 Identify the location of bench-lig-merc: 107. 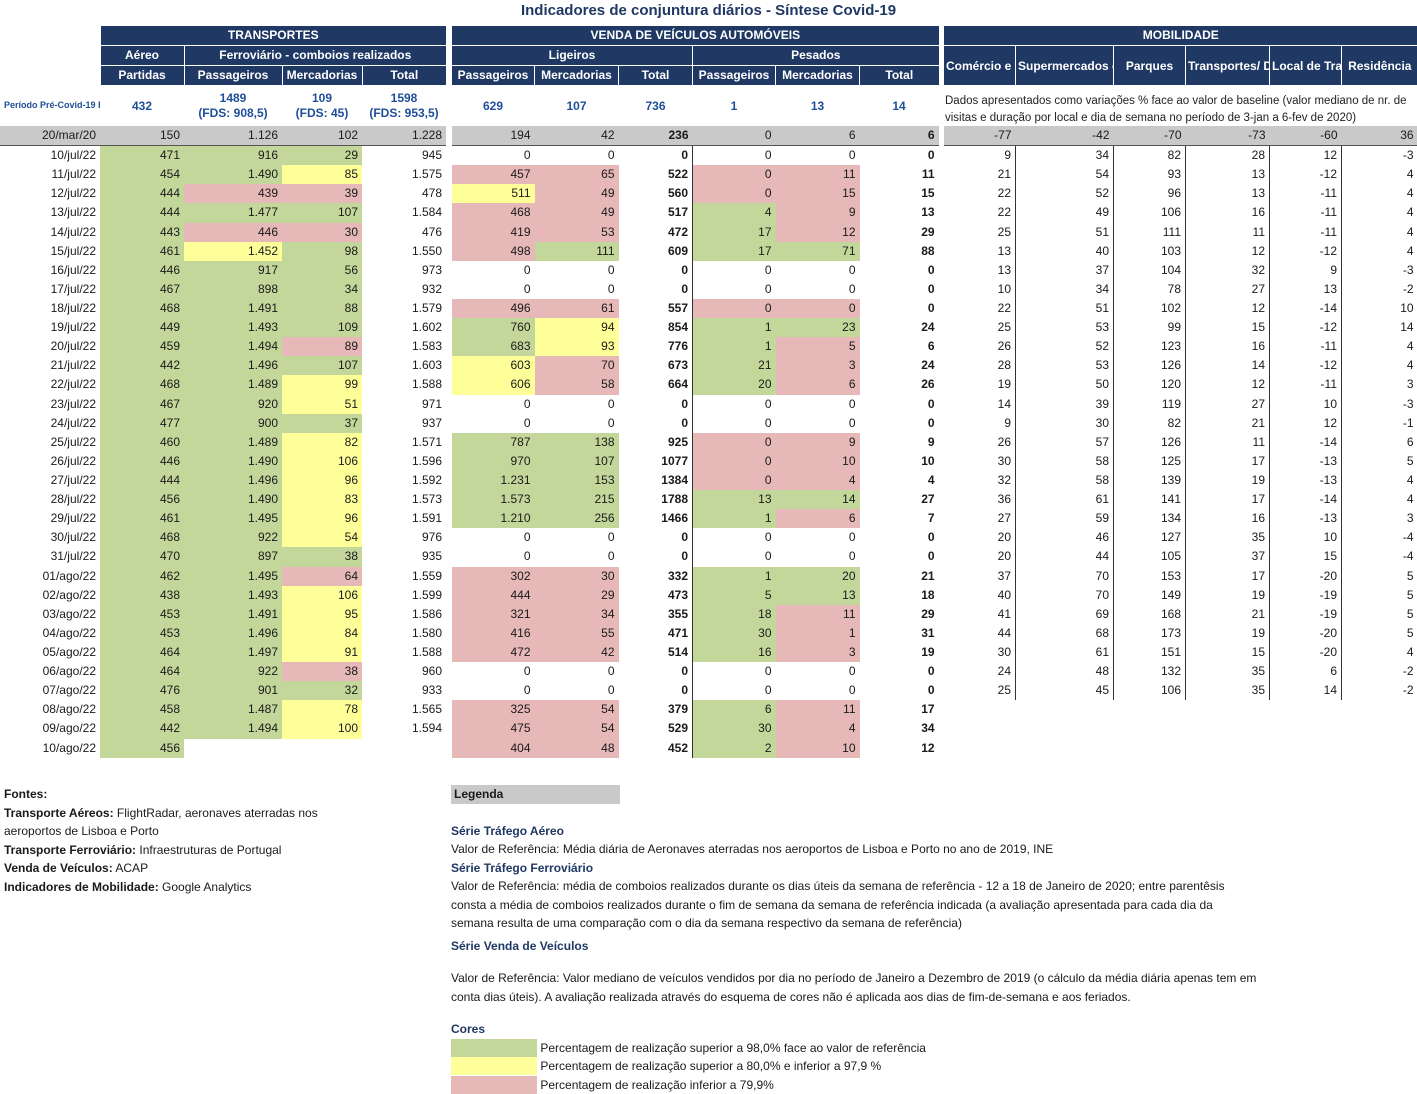
(577, 106).